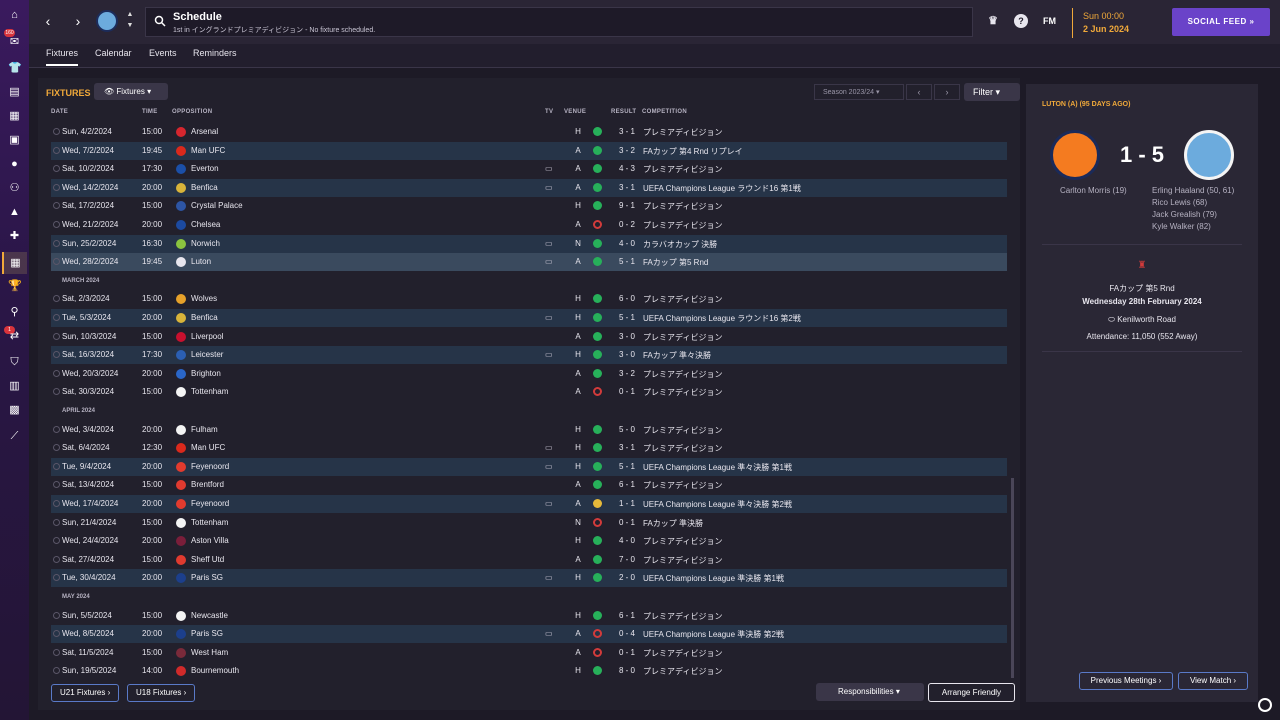 Image resolution: width=1280 pixels, height=720 pixels. I want to click on finances-icon: ▥, so click(14, 386).